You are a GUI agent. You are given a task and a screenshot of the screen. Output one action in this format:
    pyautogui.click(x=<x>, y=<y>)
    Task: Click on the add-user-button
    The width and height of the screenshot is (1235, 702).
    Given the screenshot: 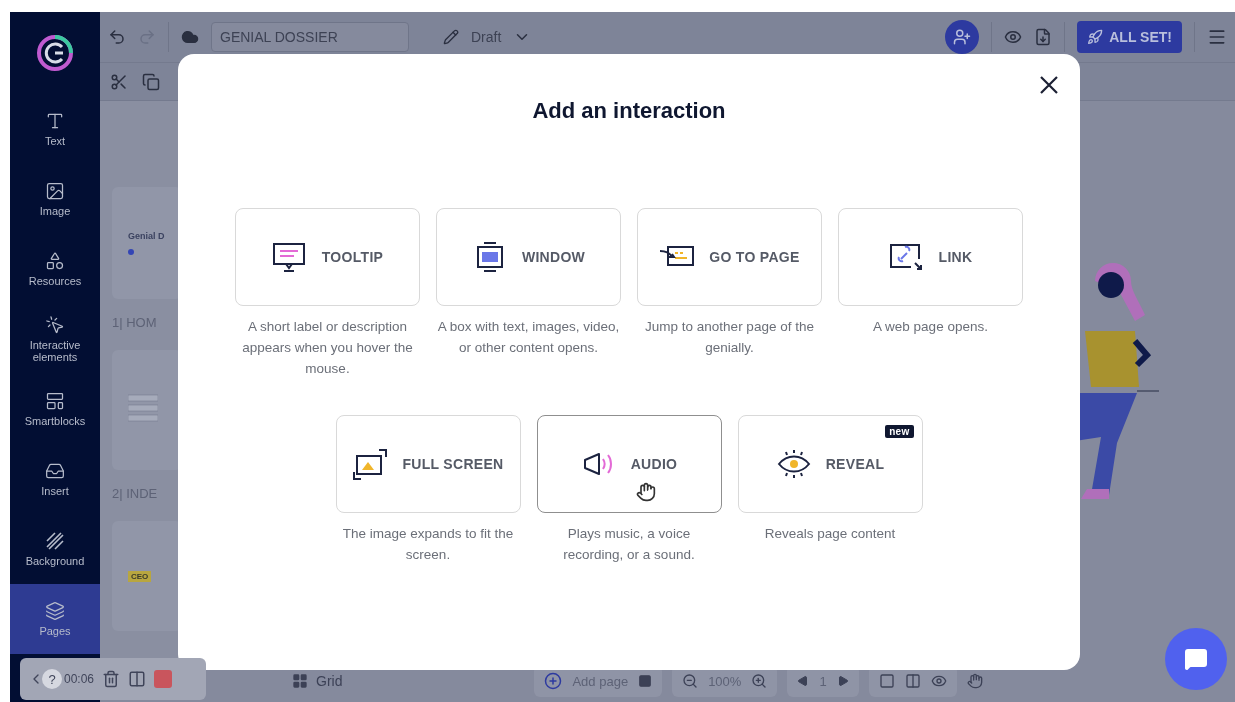 What is the action you would take?
    pyautogui.click(x=962, y=37)
    